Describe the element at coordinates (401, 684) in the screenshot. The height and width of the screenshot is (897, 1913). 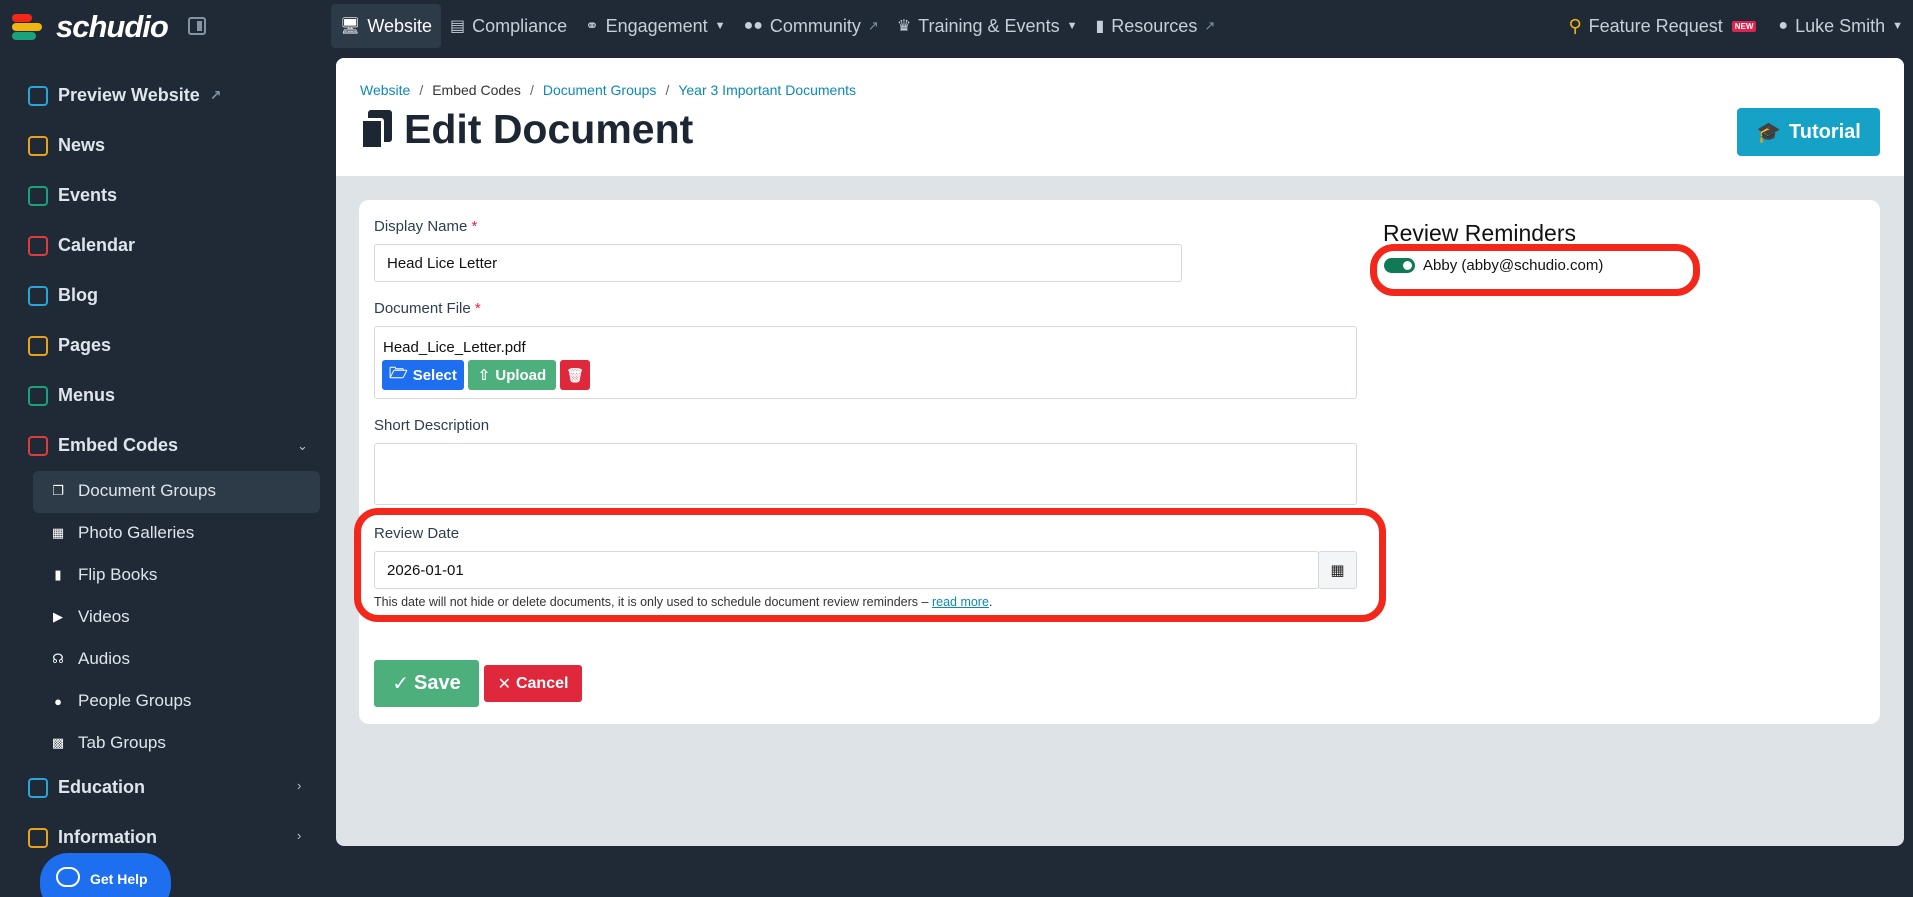
I see `check-icon: ✓` at that location.